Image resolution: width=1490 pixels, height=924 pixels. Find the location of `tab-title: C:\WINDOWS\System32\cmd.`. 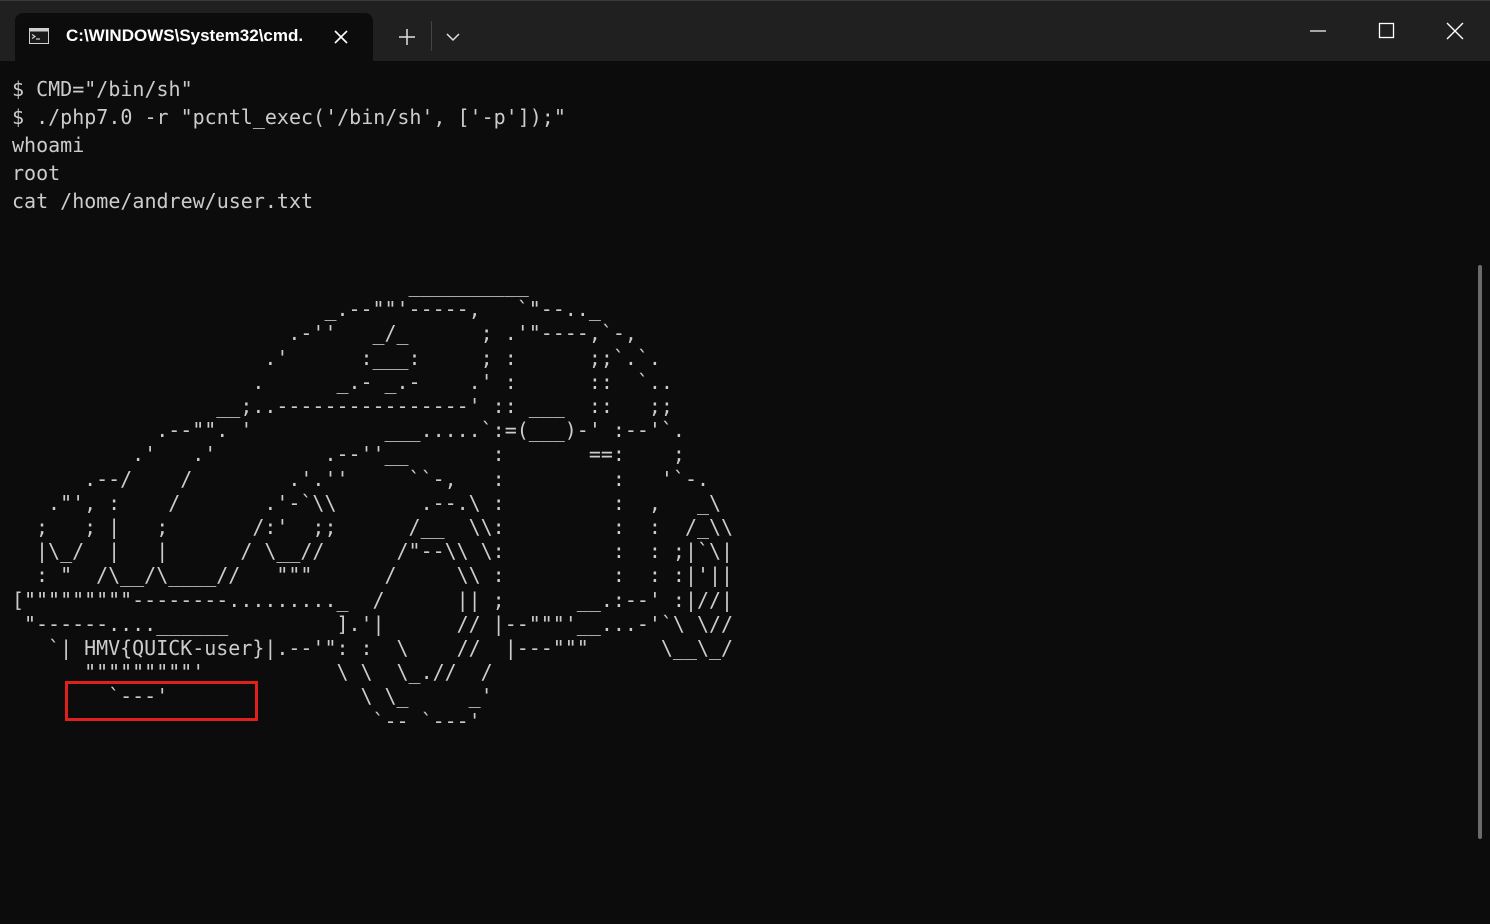

tab-title: C:\WINDOWS\System32\cmd. is located at coordinates (185, 35).